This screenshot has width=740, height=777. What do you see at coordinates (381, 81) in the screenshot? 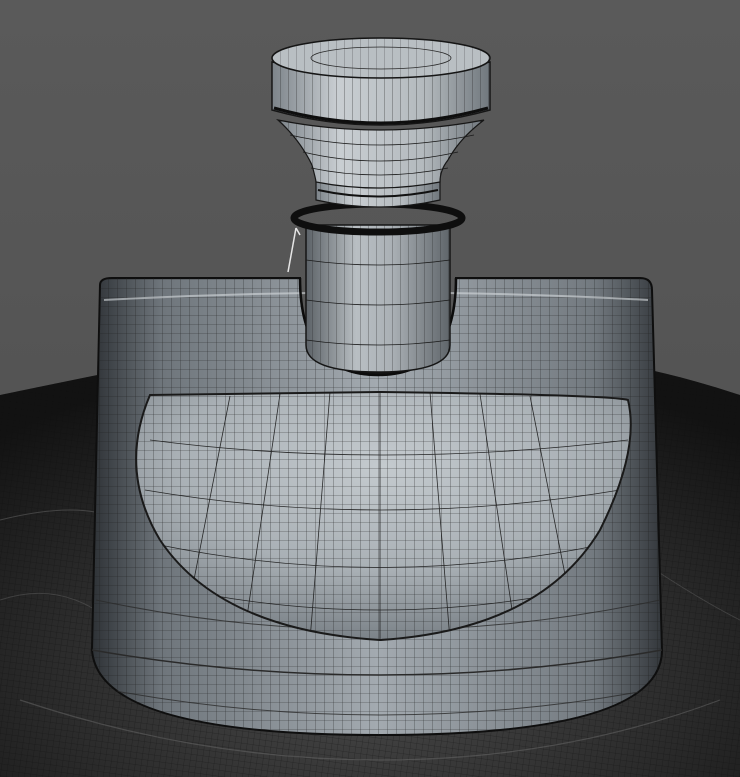
I see `stopper-cap` at bounding box center [381, 81].